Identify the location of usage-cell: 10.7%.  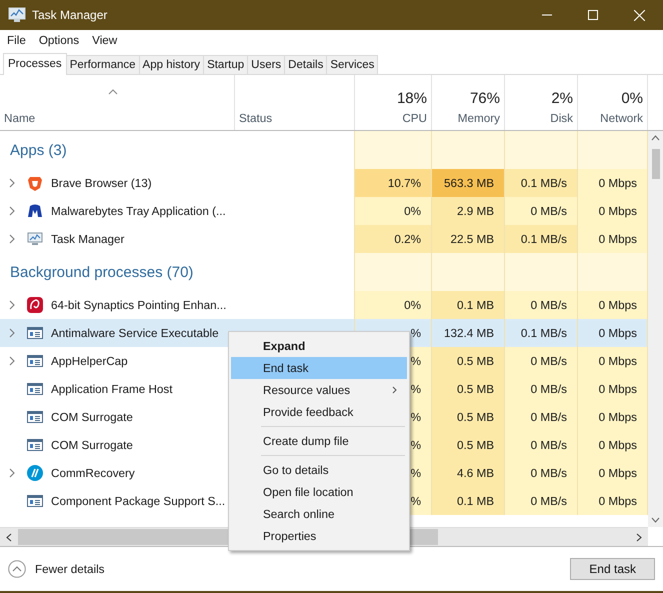
(393, 183).